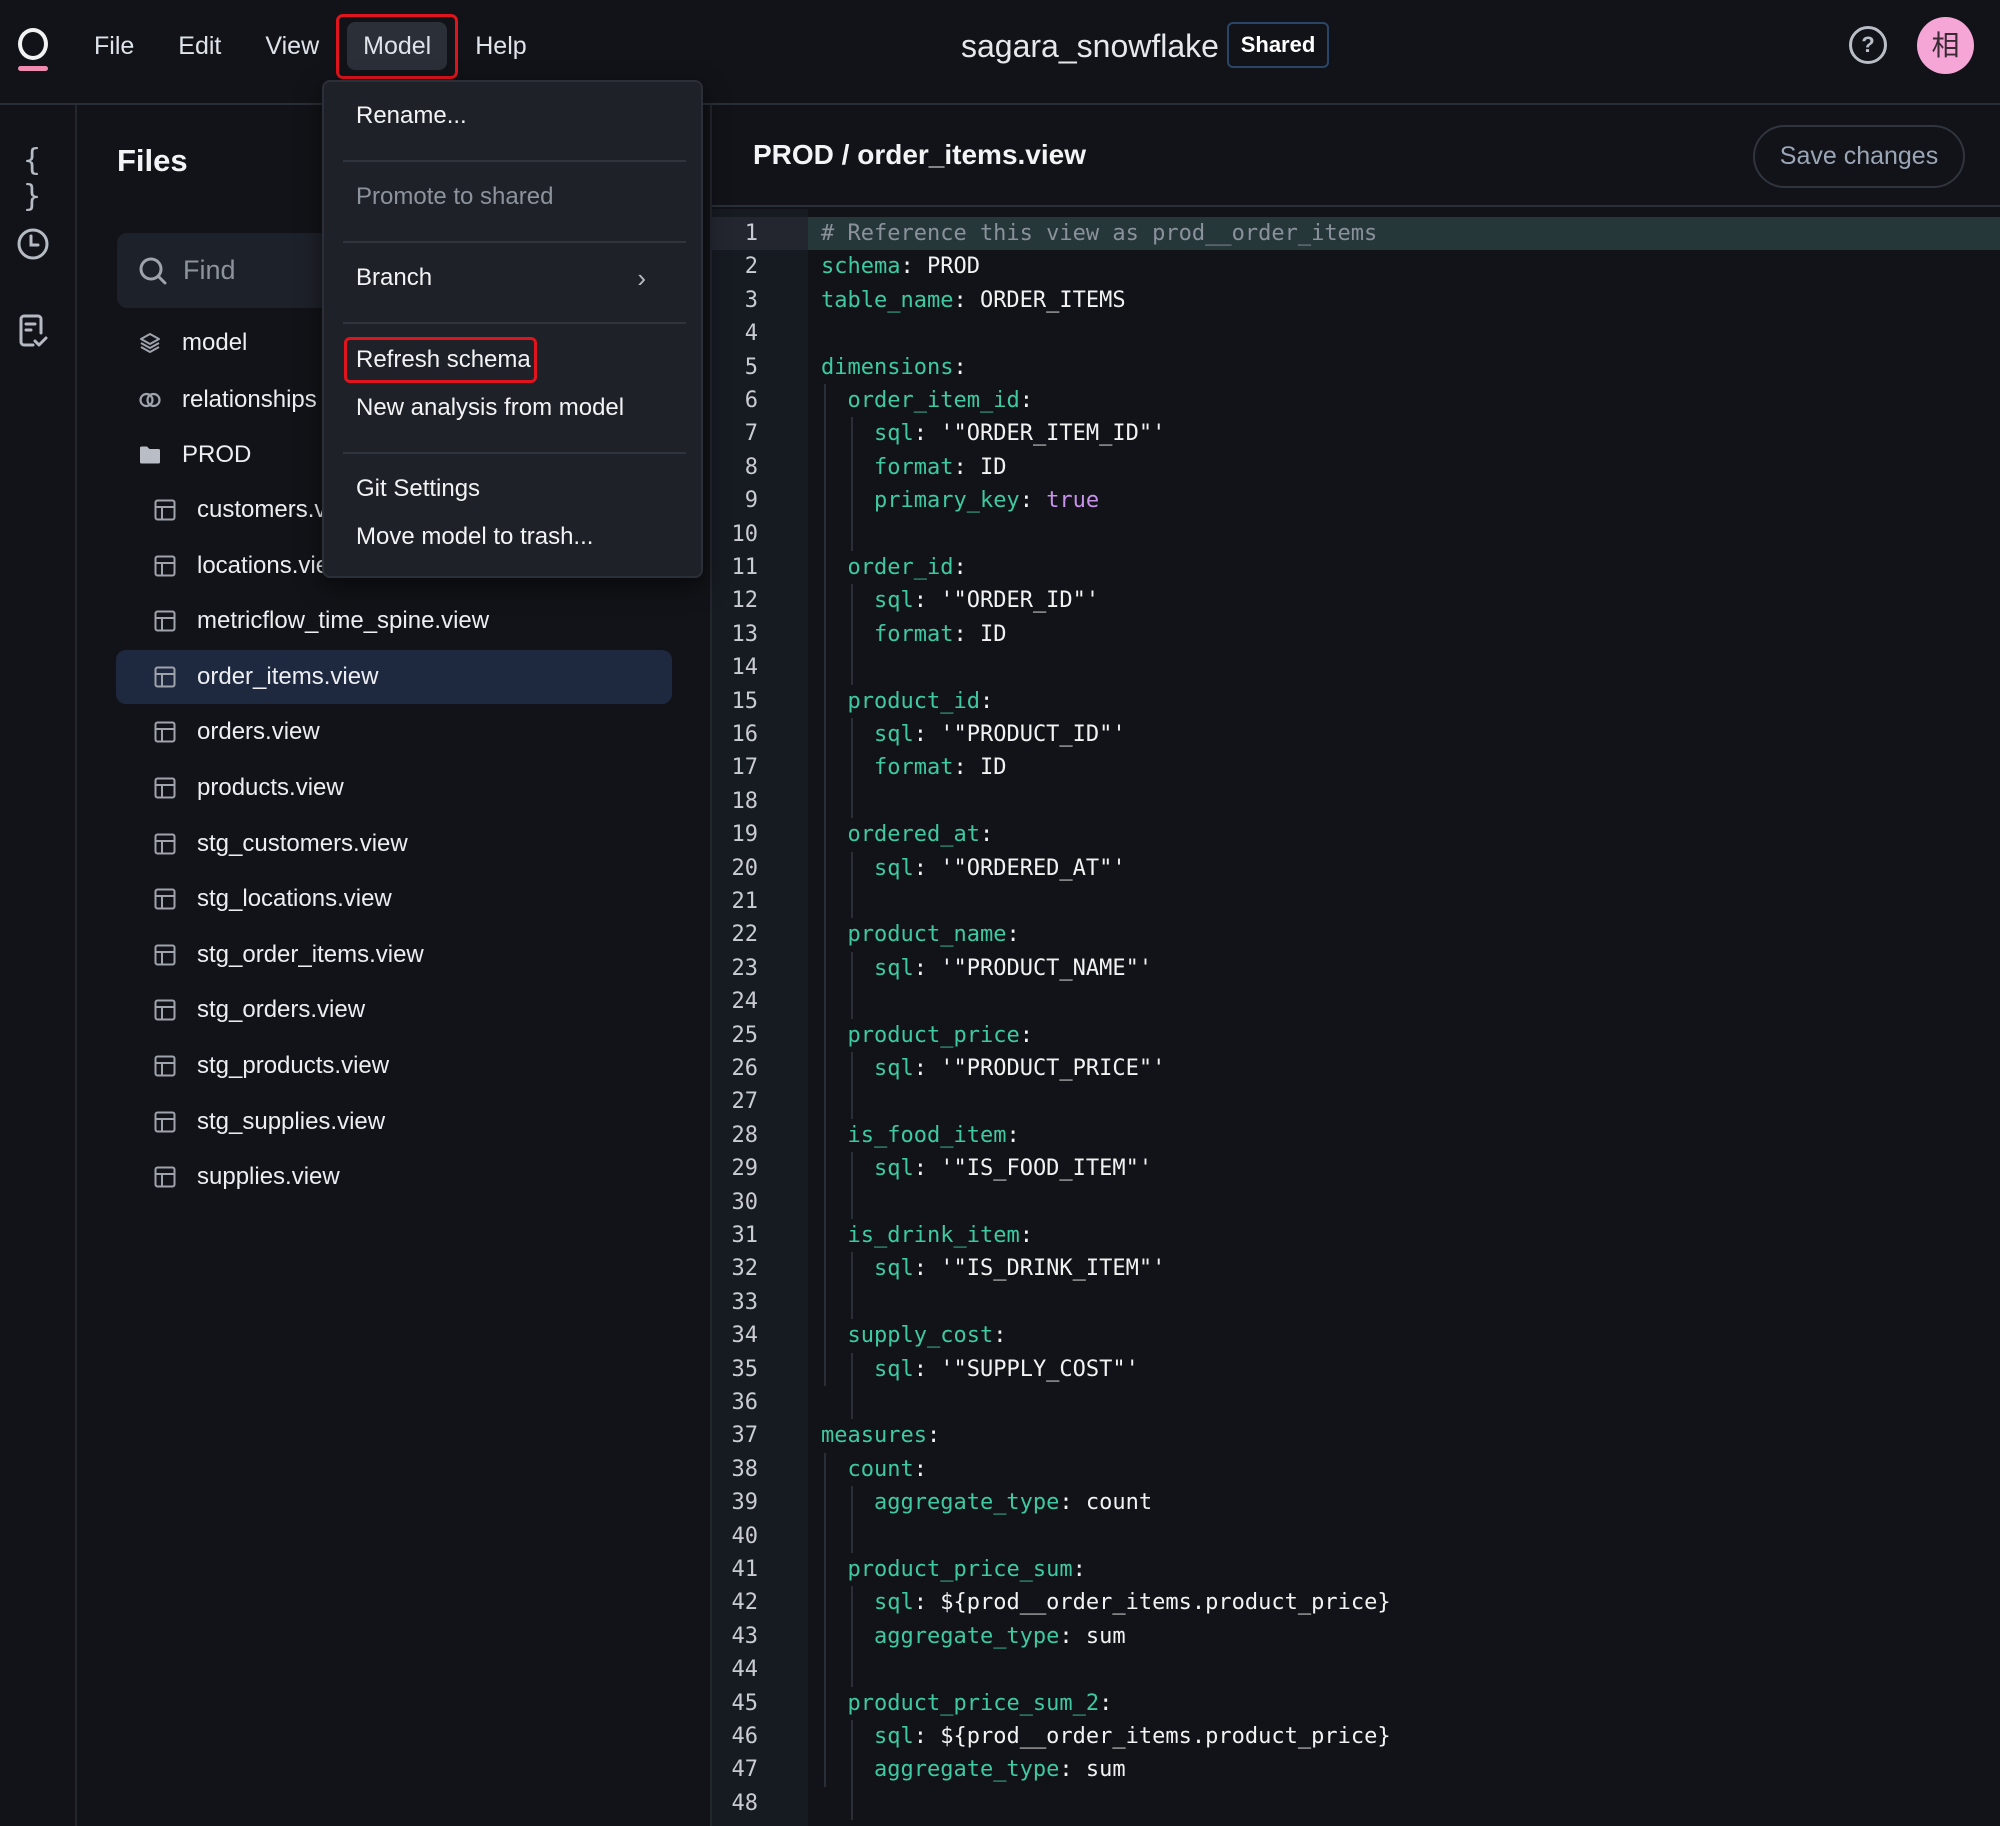 Image resolution: width=2000 pixels, height=1826 pixels. What do you see at coordinates (1356, 333) in the screenshot?
I see `code-line: 4` at bounding box center [1356, 333].